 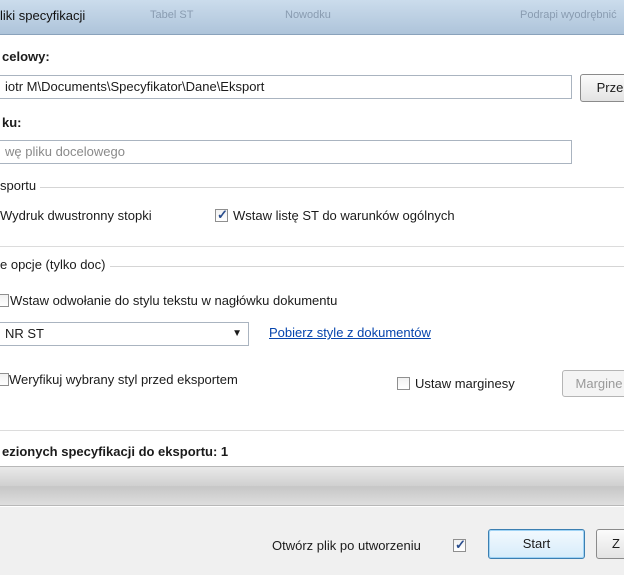 What do you see at coordinates (76, 215) in the screenshot?
I see `duplex-footer-label: Wydruk dwustronny stopki` at bounding box center [76, 215].